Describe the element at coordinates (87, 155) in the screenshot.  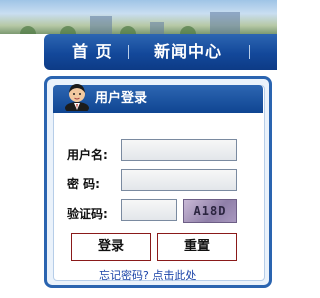
I see `username-label: 用户名:` at that location.